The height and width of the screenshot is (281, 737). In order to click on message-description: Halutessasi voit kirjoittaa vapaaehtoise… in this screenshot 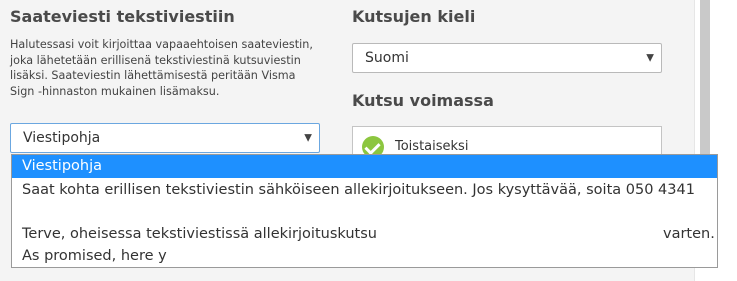, I will do `click(161, 68)`.